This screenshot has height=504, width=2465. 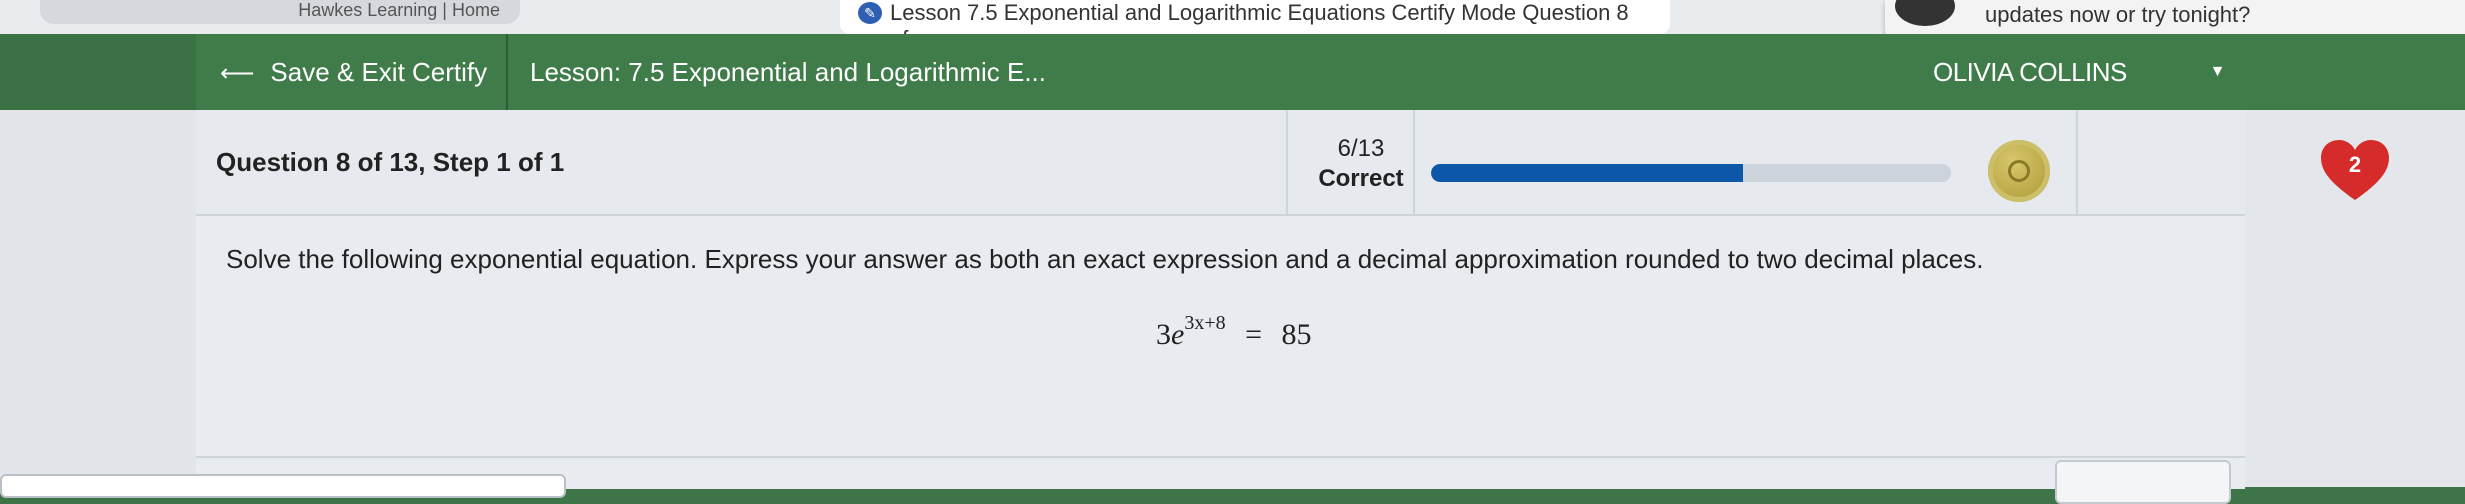 I want to click on question-step-label: Question 8 of 13, Step 1 of 1, so click(x=390, y=162).